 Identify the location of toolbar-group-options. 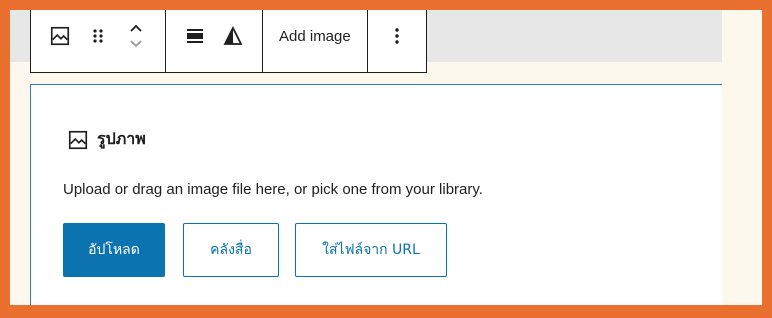
(397, 36).